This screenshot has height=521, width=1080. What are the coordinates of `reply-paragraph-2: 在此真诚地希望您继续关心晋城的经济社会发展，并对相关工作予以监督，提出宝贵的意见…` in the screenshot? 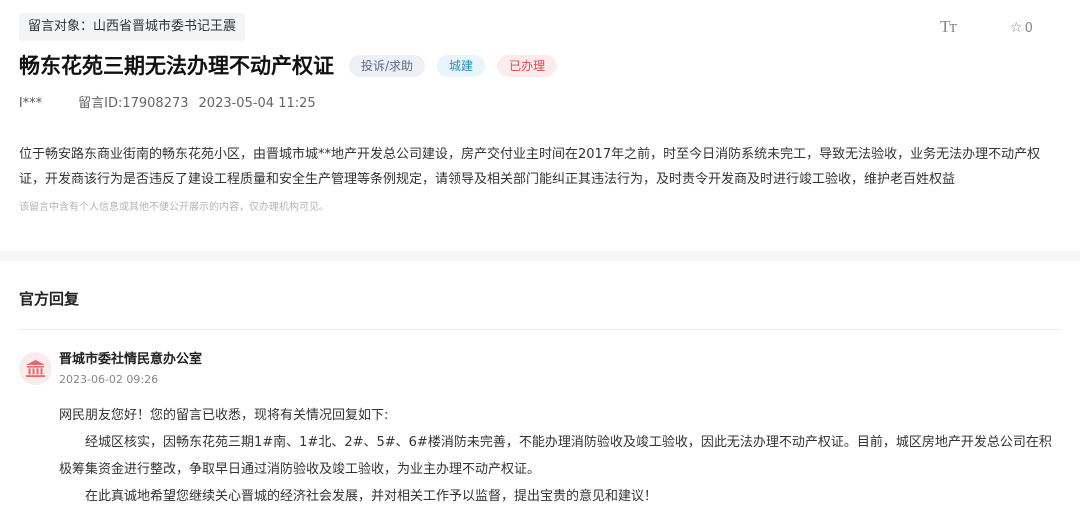 It's located at (371, 496).